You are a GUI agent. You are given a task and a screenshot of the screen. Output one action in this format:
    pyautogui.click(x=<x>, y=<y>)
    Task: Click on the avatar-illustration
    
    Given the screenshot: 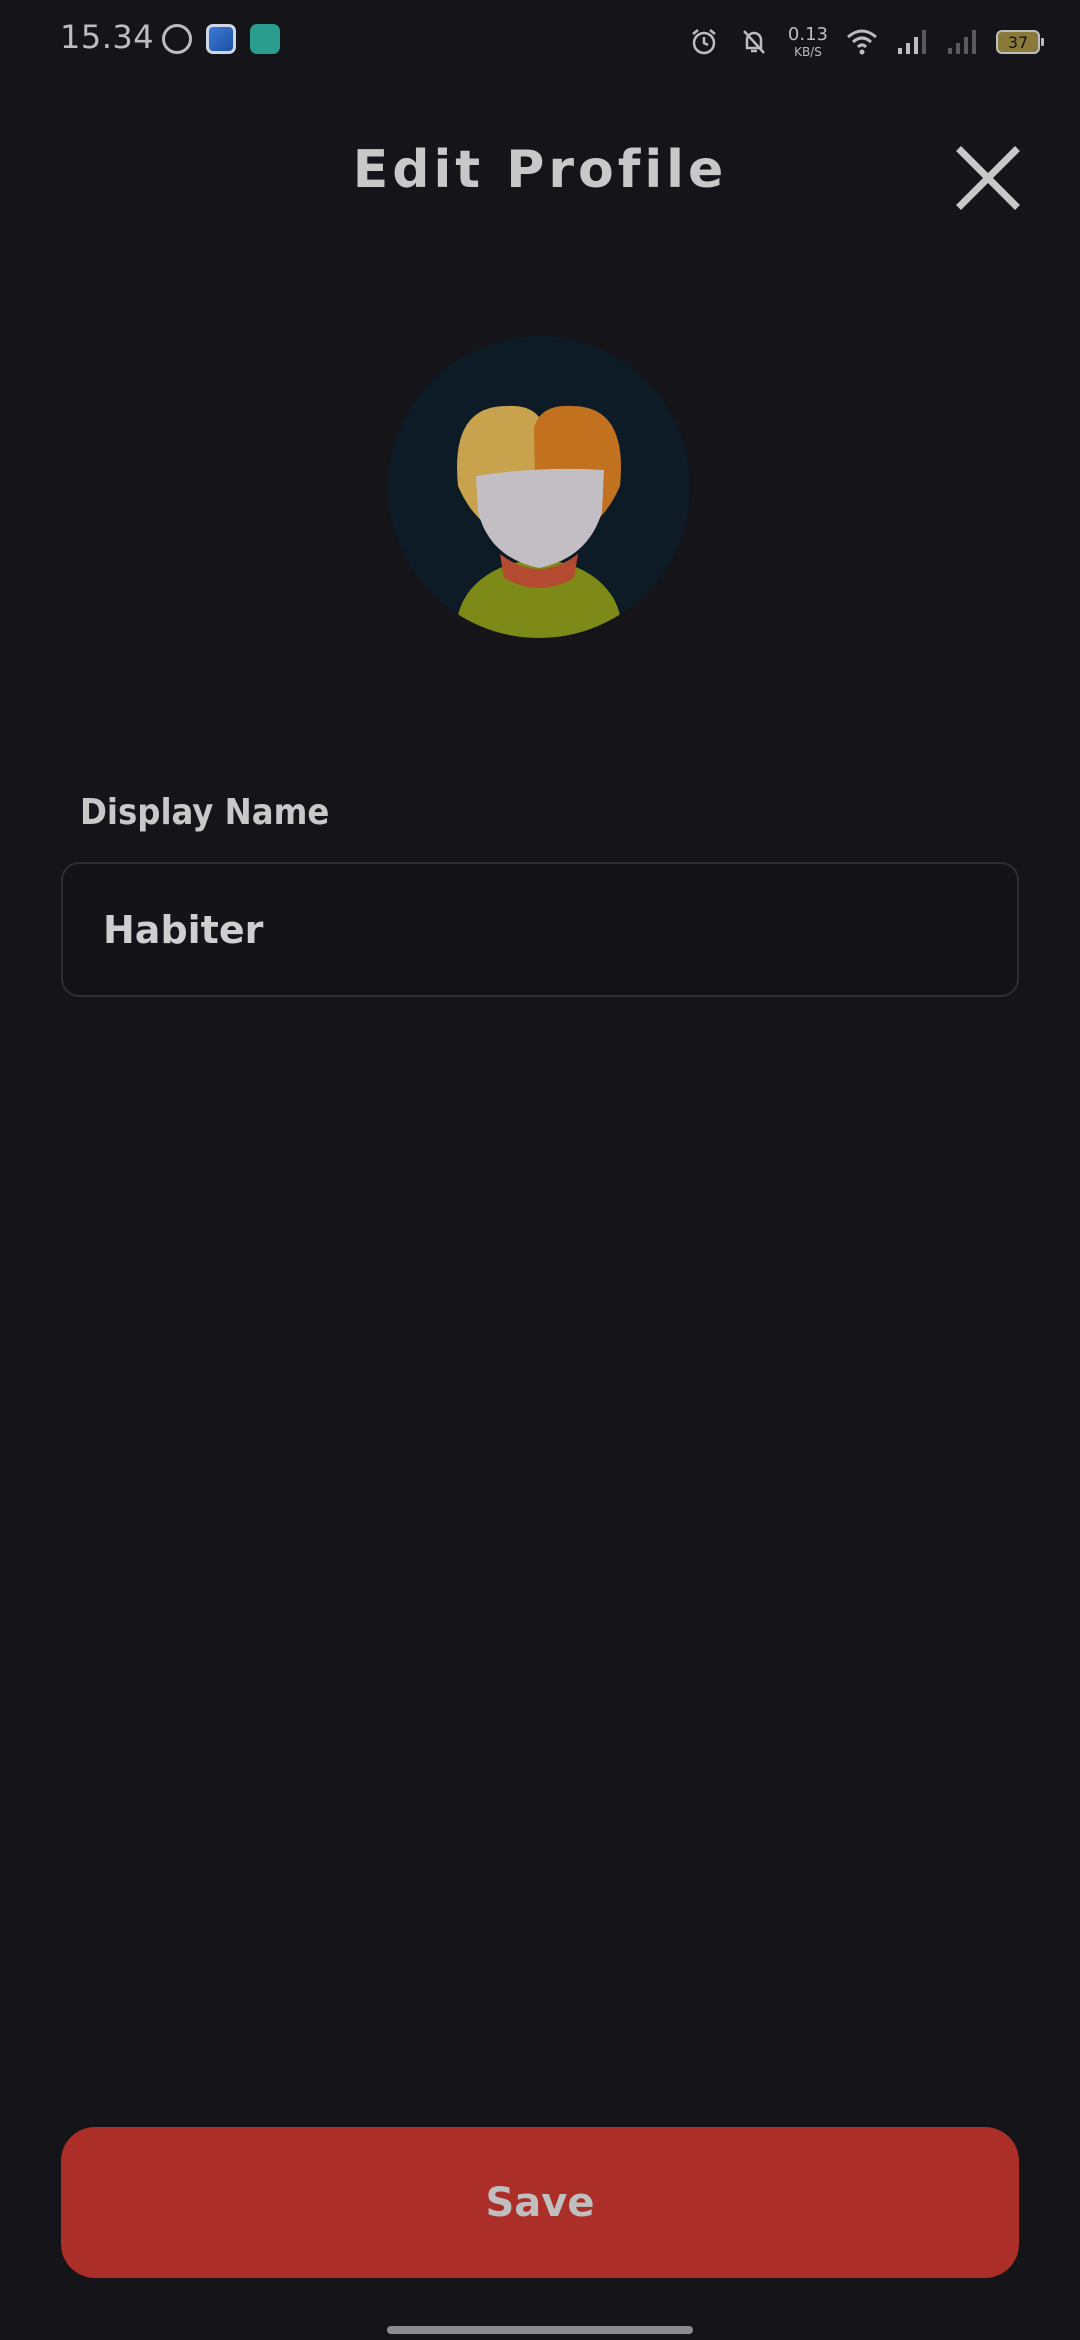 What is the action you would take?
    pyautogui.click(x=539, y=487)
    